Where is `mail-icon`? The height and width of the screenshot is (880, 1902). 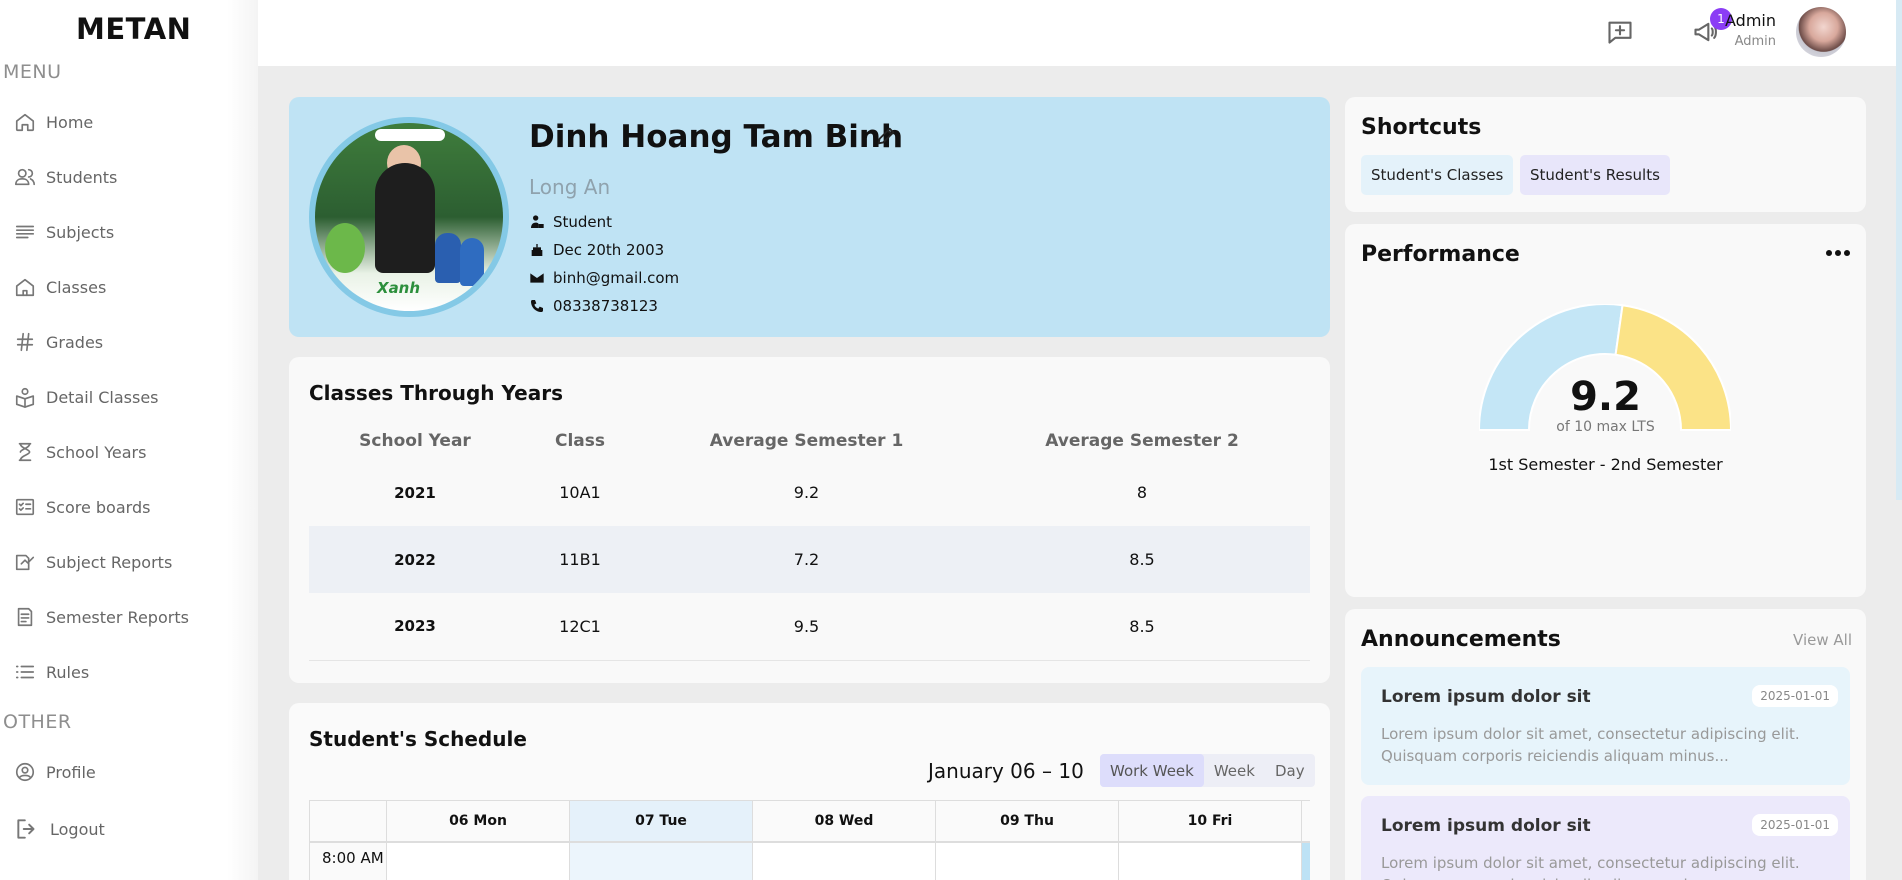 mail-icon is located at coordinates (537, 278).